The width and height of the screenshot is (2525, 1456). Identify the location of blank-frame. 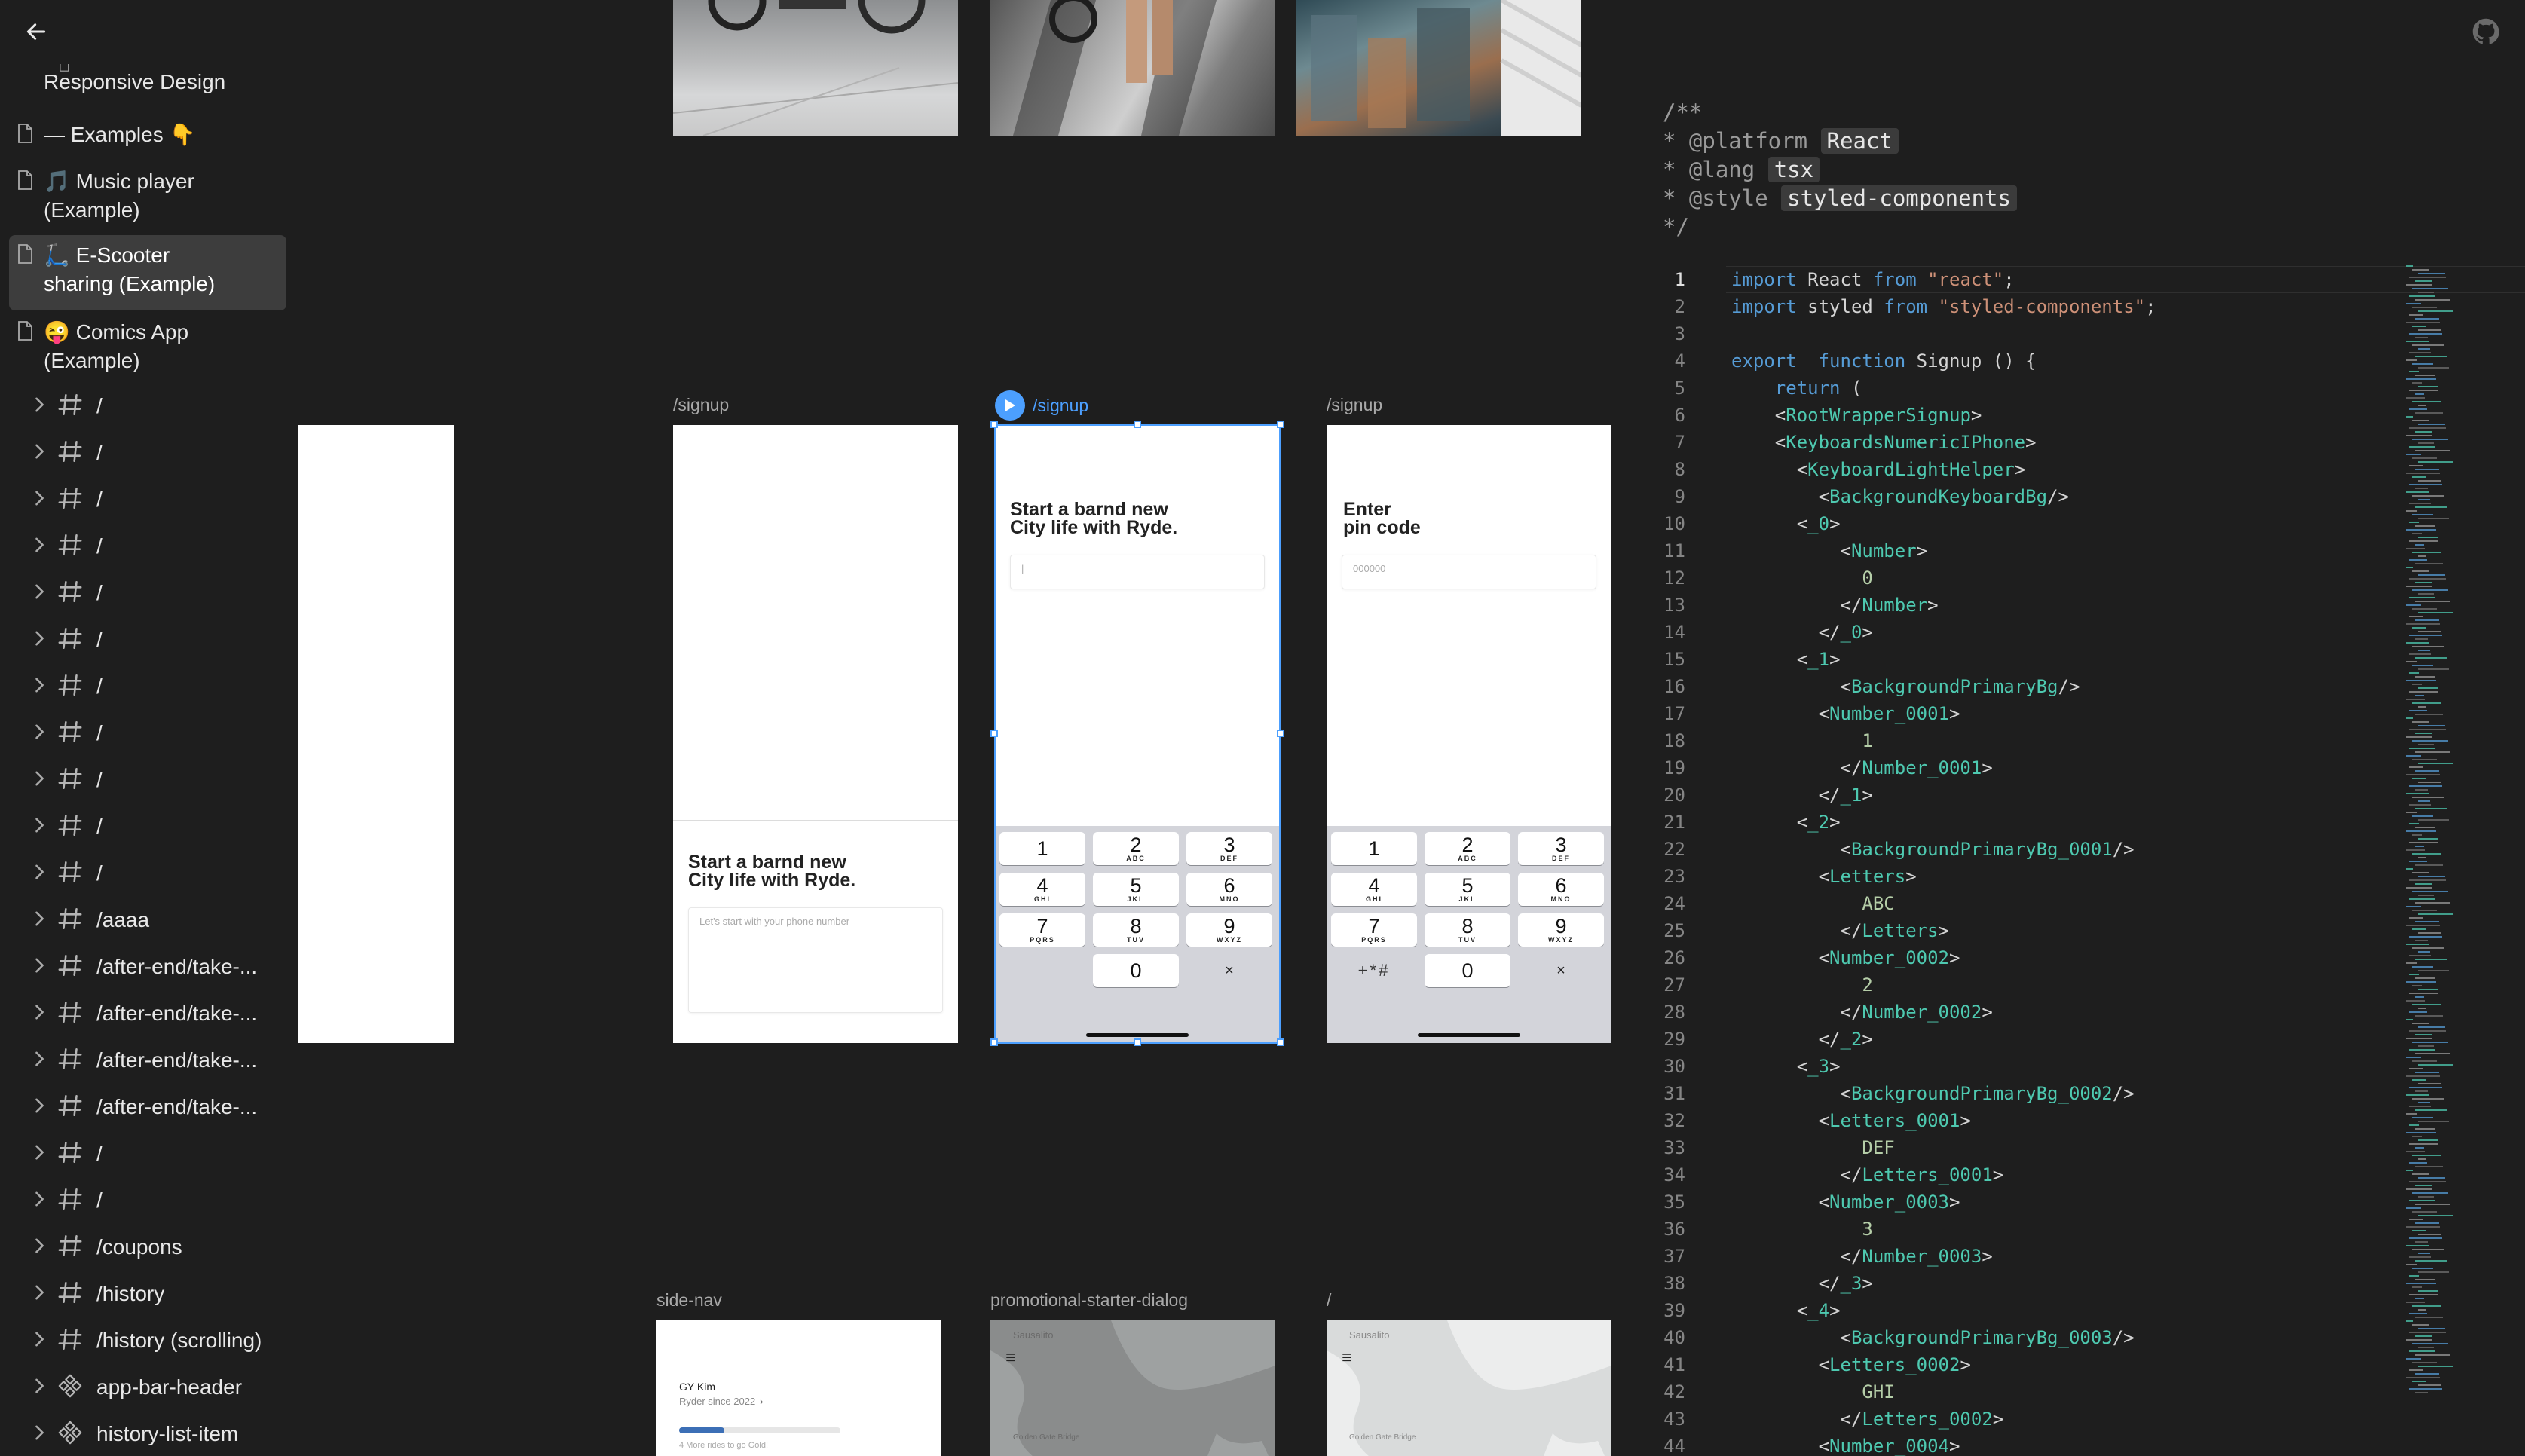
(376, 734).